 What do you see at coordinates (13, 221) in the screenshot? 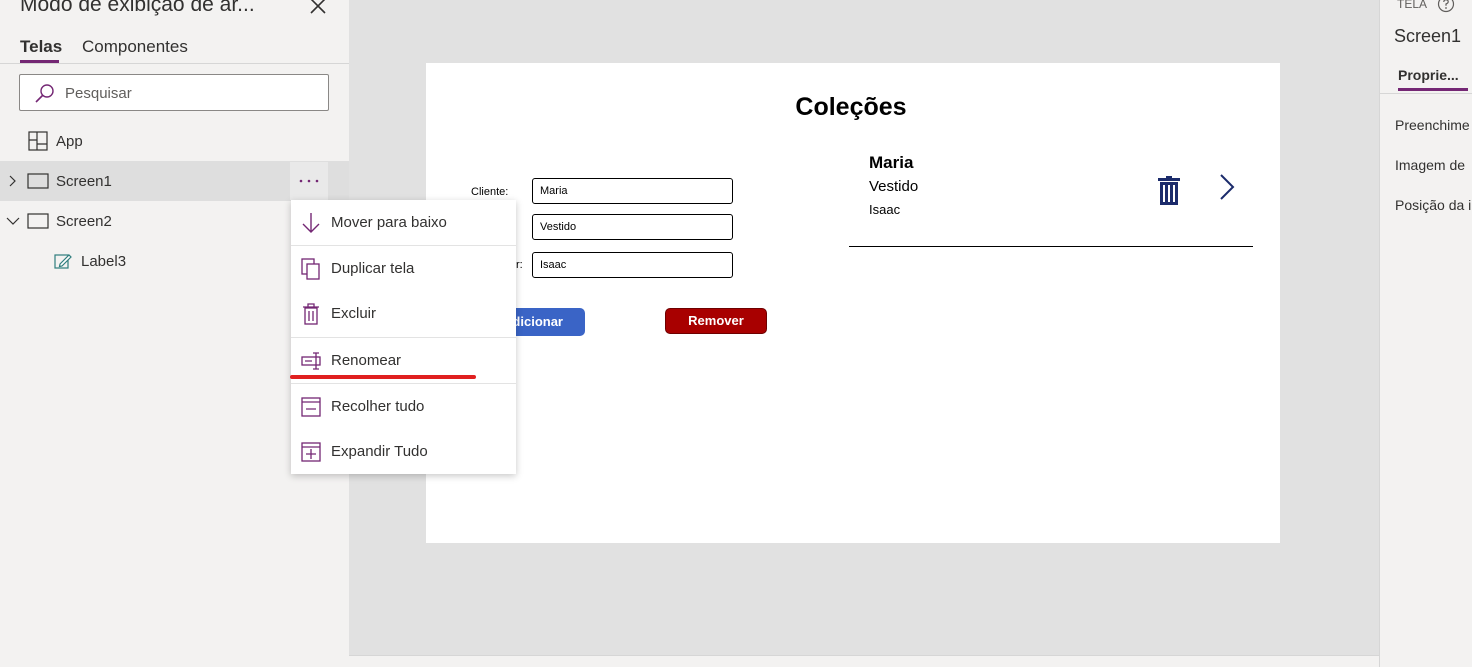
I see `chevron-down-icon` at bounding box center [13, 221].